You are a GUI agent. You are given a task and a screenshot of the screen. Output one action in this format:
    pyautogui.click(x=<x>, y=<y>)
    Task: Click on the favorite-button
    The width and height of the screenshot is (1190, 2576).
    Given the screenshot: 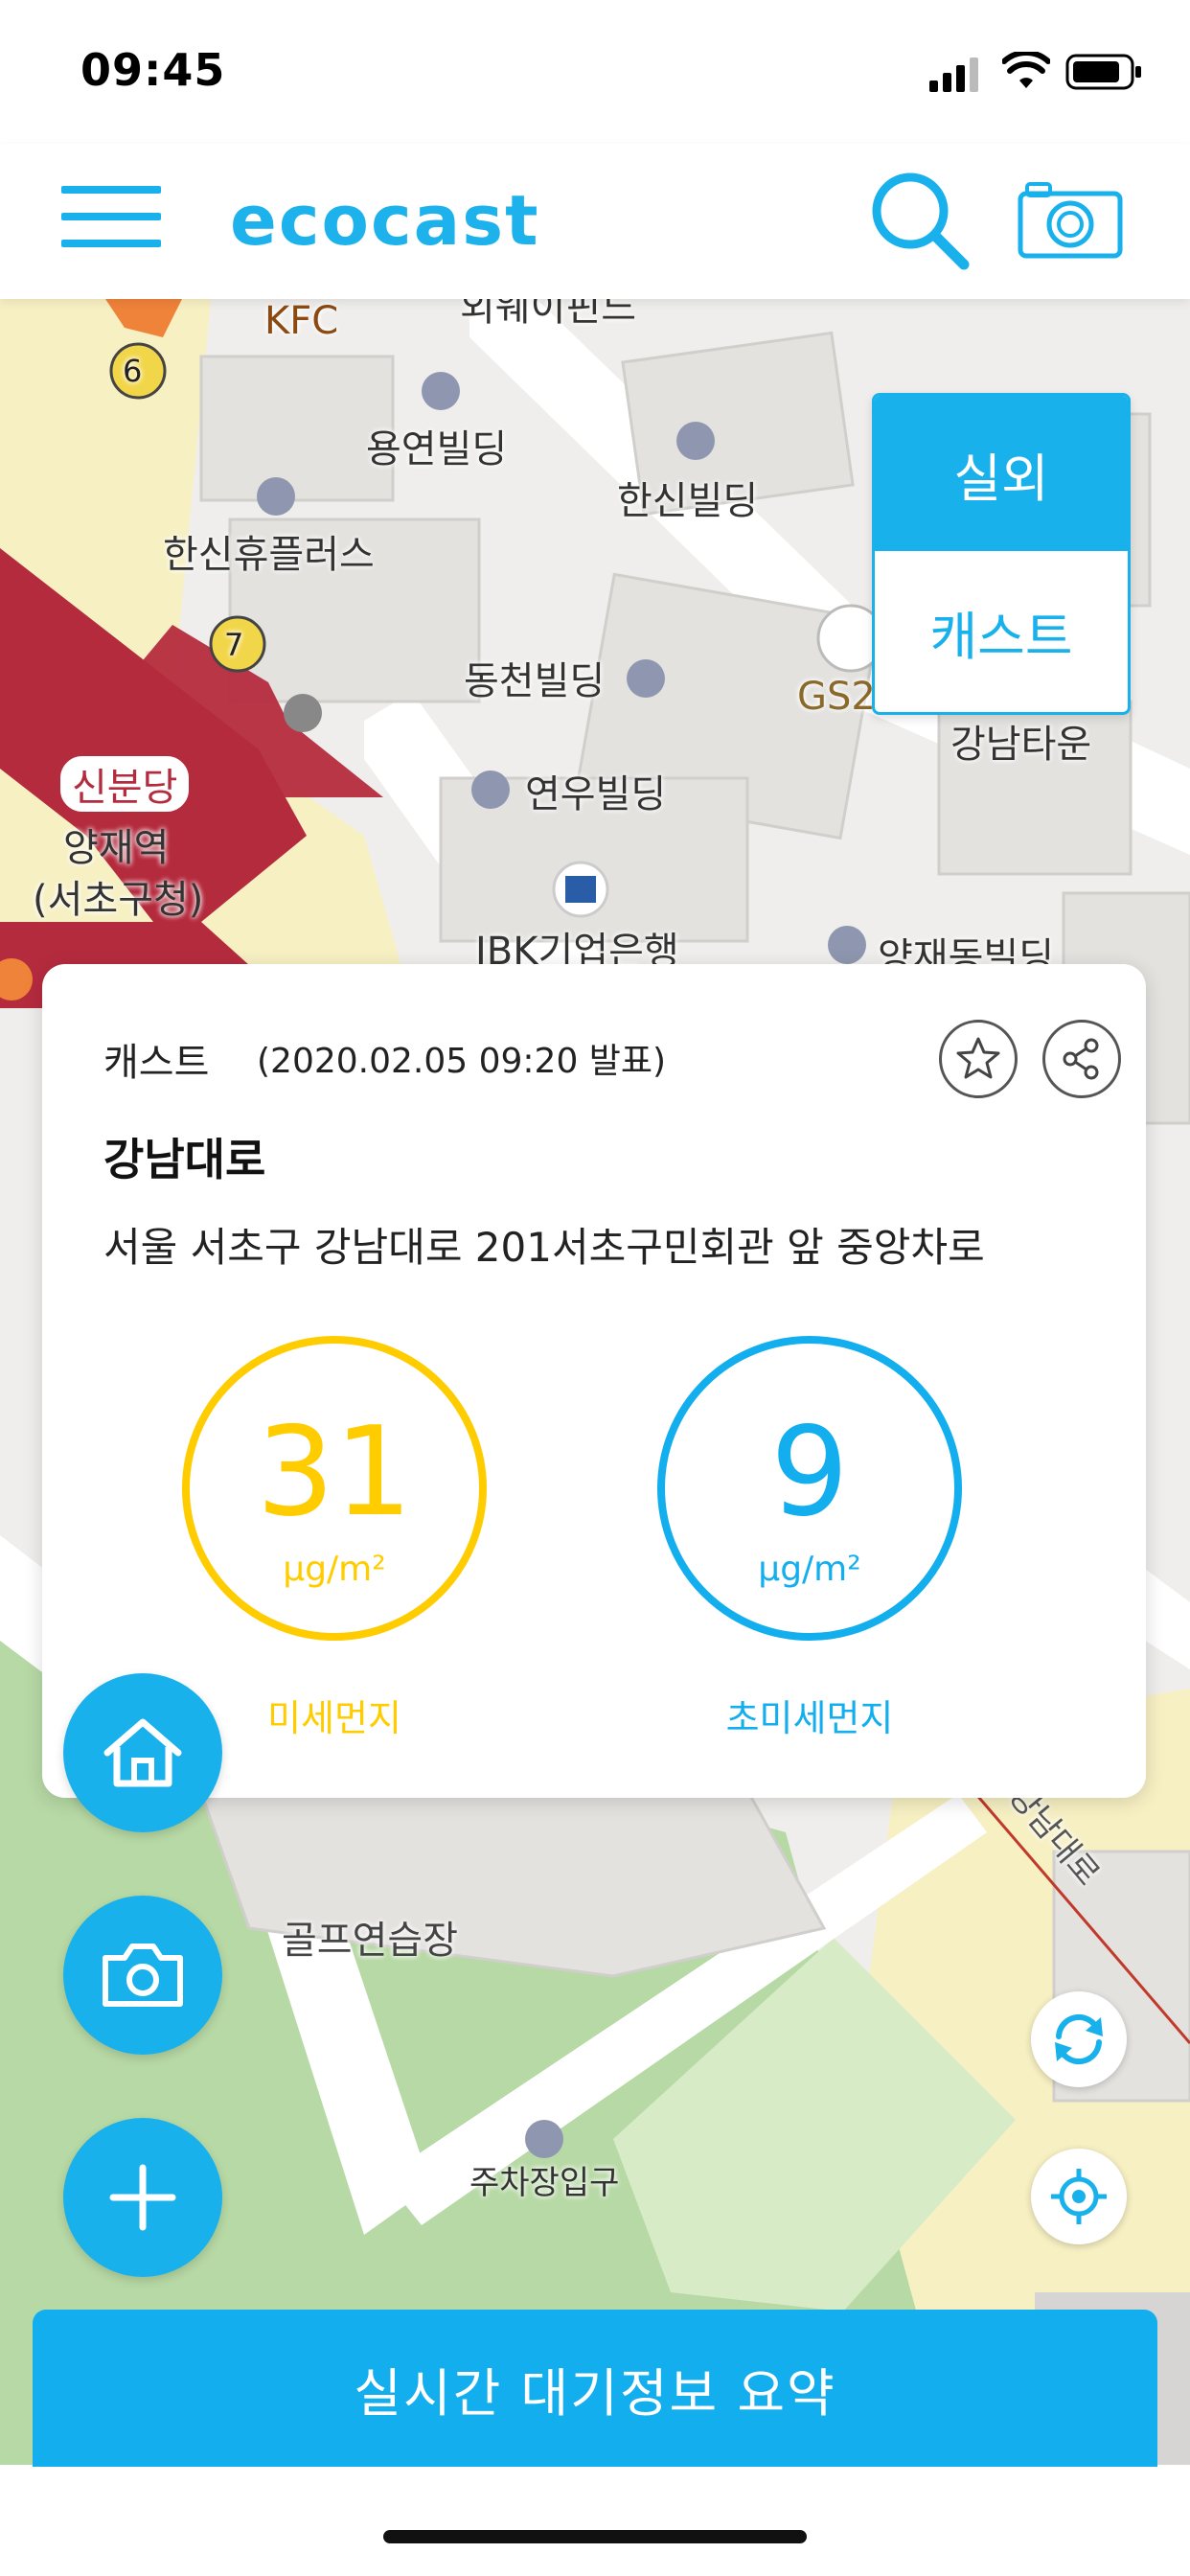 What is the action you would take?
    pyautogui.click(x=979, y=1059)
    